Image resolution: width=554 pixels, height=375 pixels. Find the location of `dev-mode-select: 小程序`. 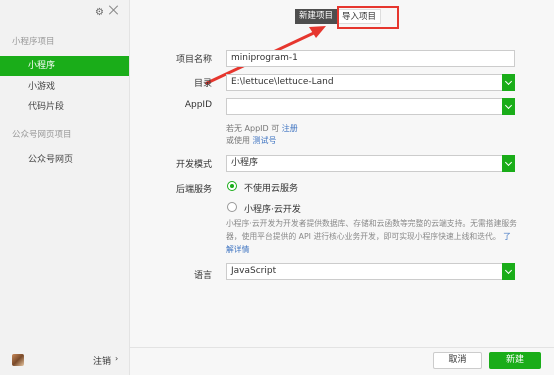

dev-mode-select: 小程序 is located at coordinates (370, 163).